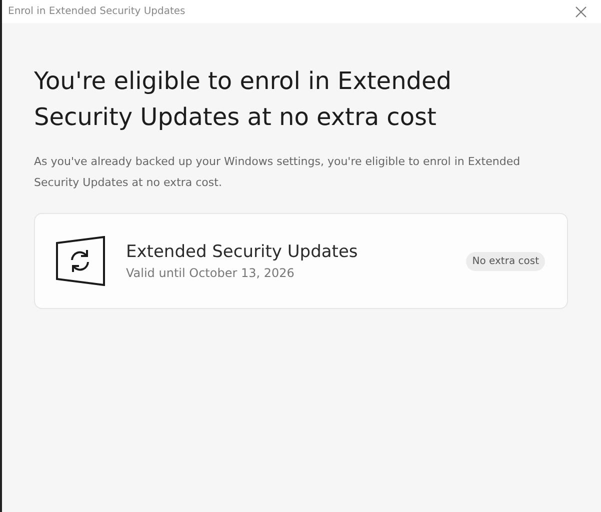  I want to click on card-subtitle: Valid until October 13, 2026, so click(211, 273).